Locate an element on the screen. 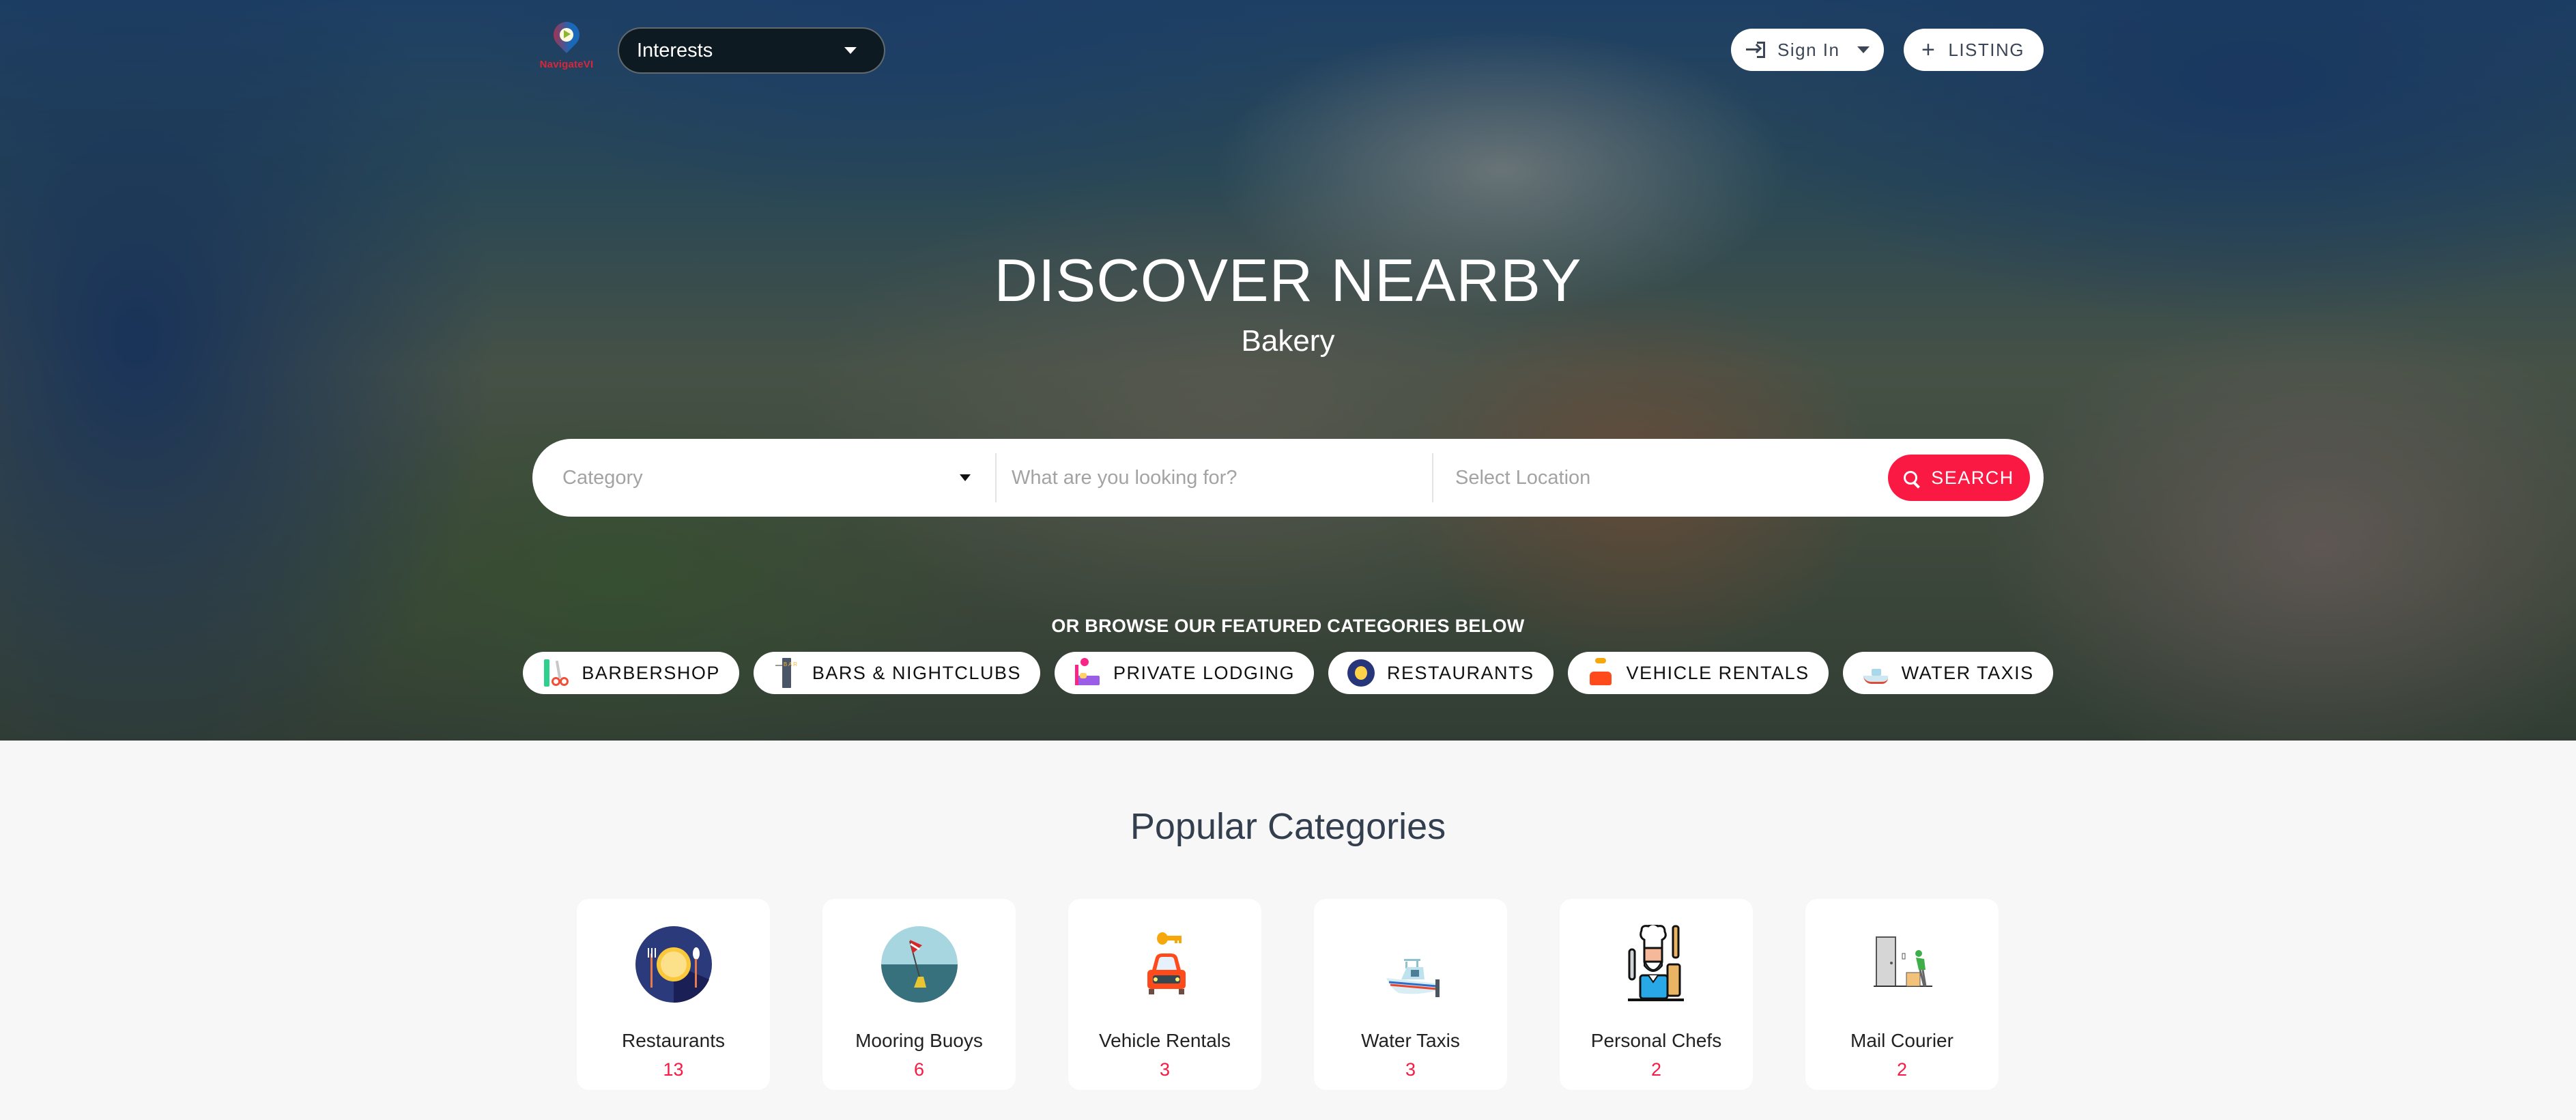 This screenshot has width=2576, height=1120. category-card-restaurants: Restaurants 13 is located at coordinates (673, 994).